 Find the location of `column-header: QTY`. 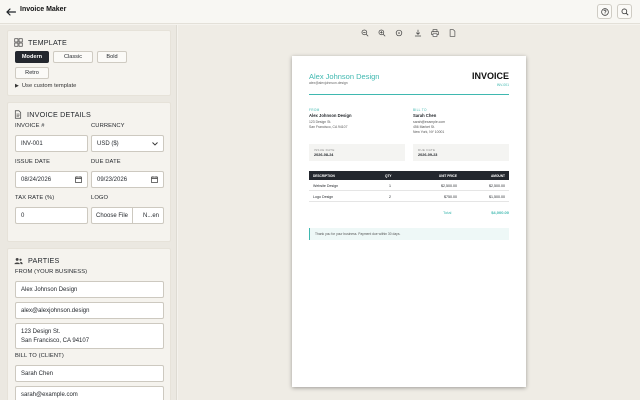

column-header: QTY is located at coordinates (388, 176).